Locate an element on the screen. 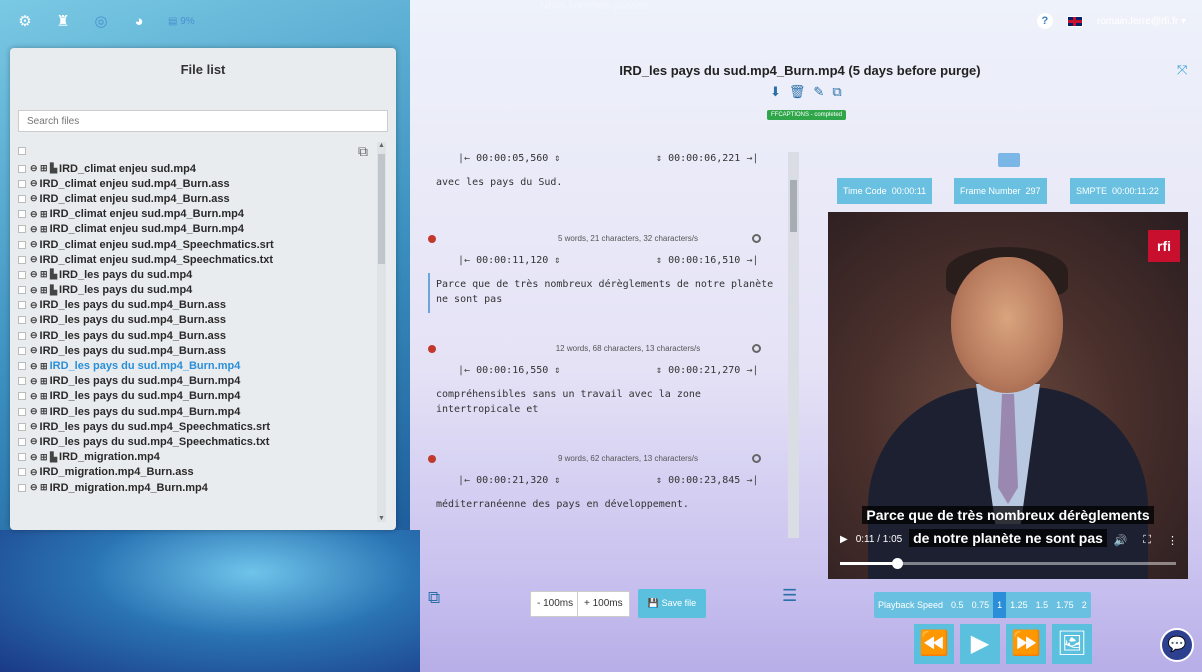 The height and width of the screenshot is (672, 1202). speed-option: 1.25 is located at coordinates (1019, 605).